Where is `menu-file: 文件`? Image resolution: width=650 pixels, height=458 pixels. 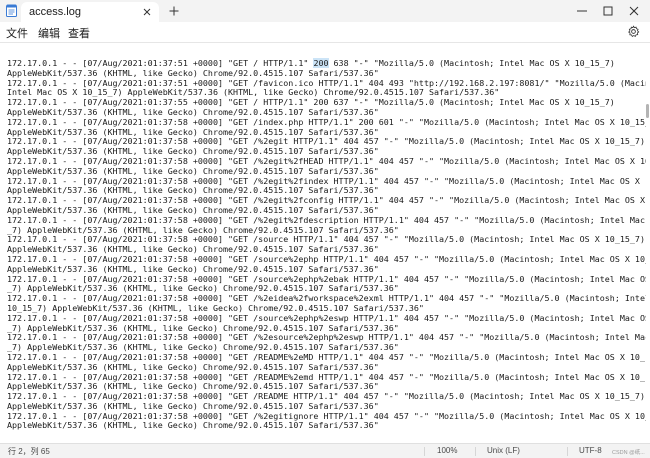
menu-file: 文件 is located at coordinates (17, 33).